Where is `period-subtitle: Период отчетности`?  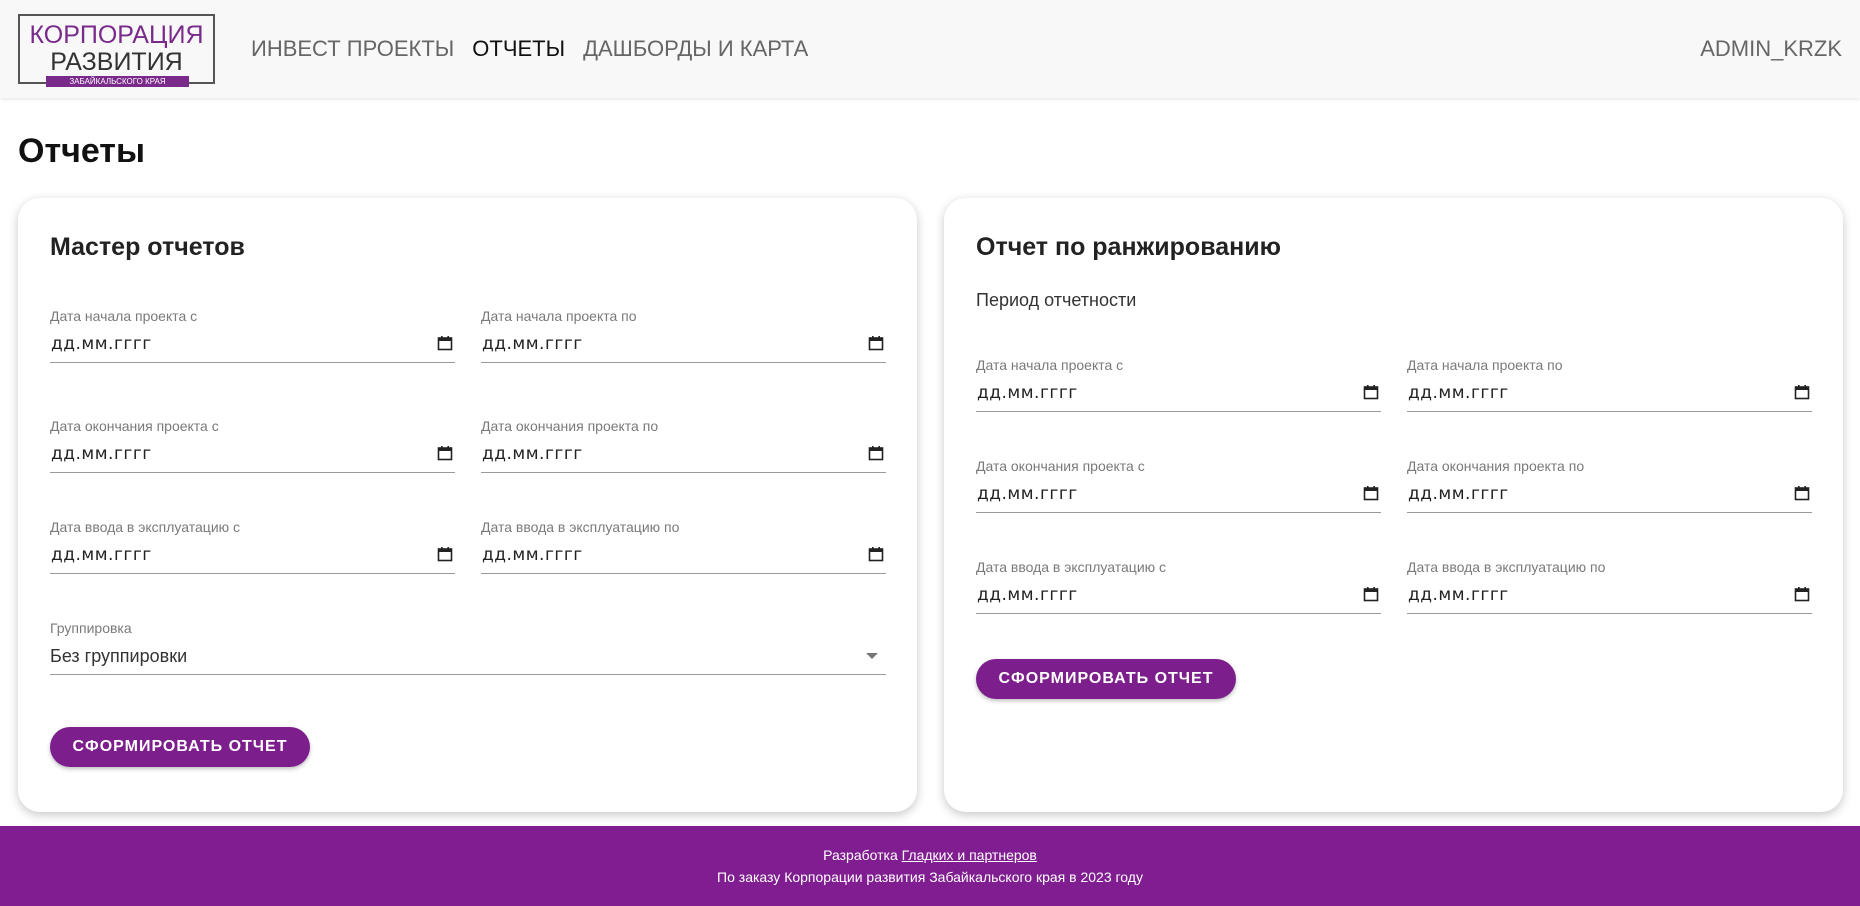 period-subtitle: Период отчетности is located at coordinates (1056, 300).